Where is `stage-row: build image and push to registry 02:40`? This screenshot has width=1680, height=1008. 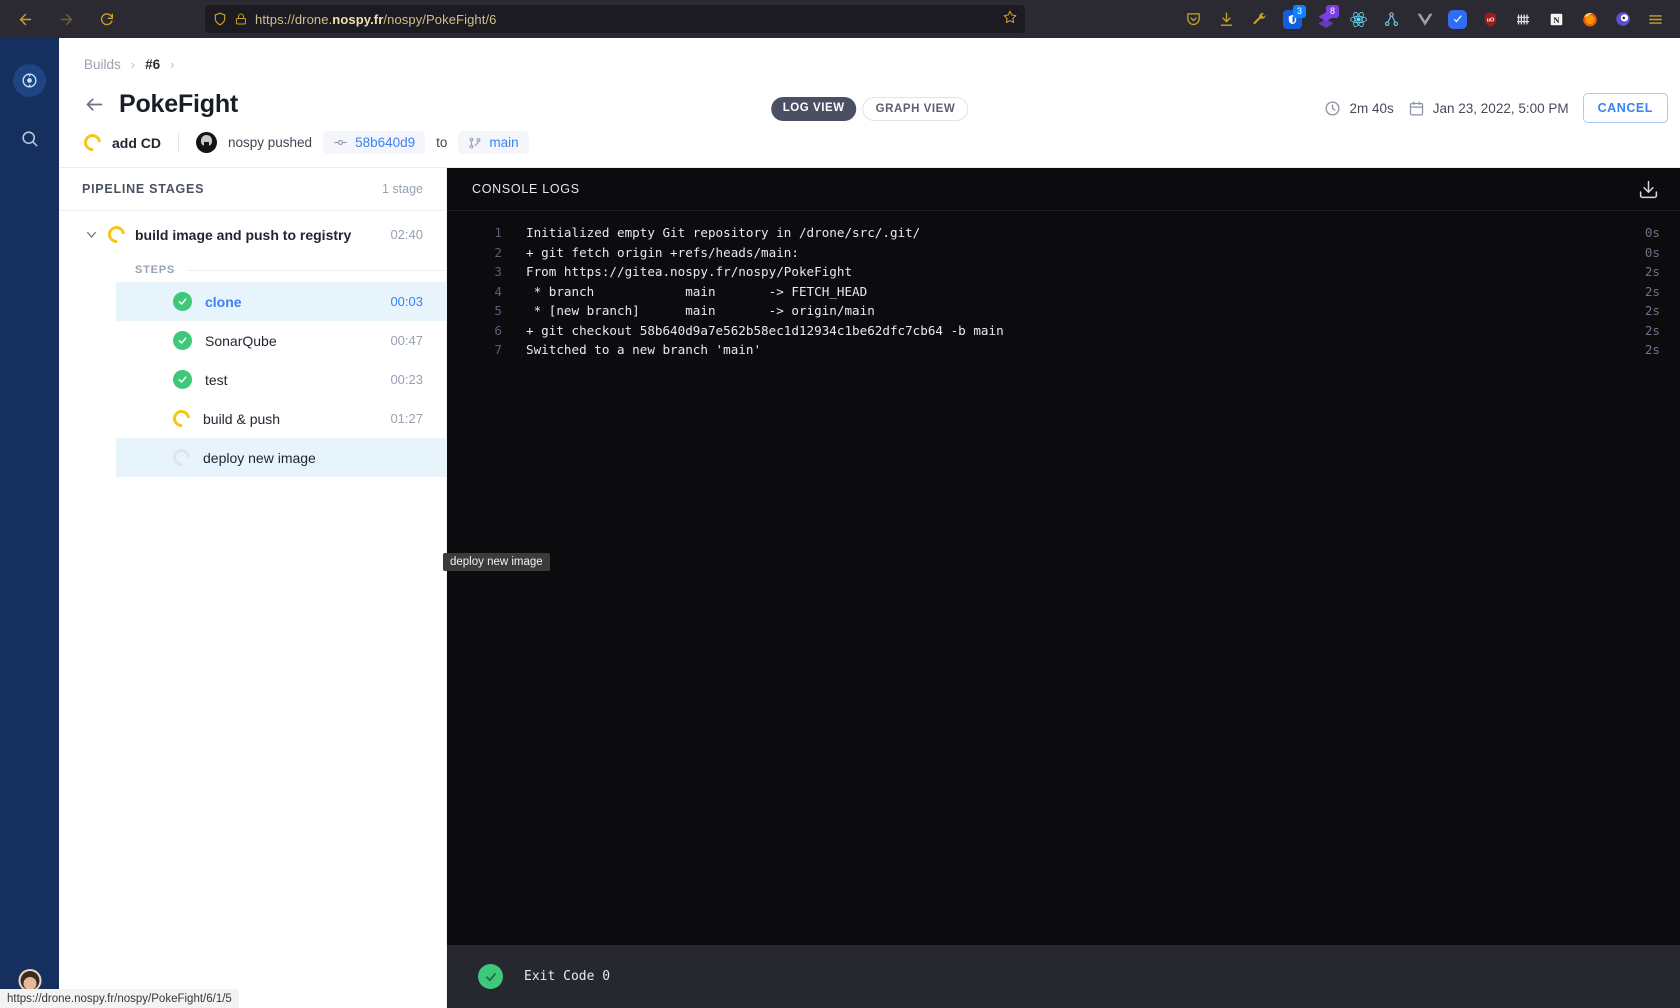
stage-row: build image and push to registry 02:40 is located at coordinates (252, 234).